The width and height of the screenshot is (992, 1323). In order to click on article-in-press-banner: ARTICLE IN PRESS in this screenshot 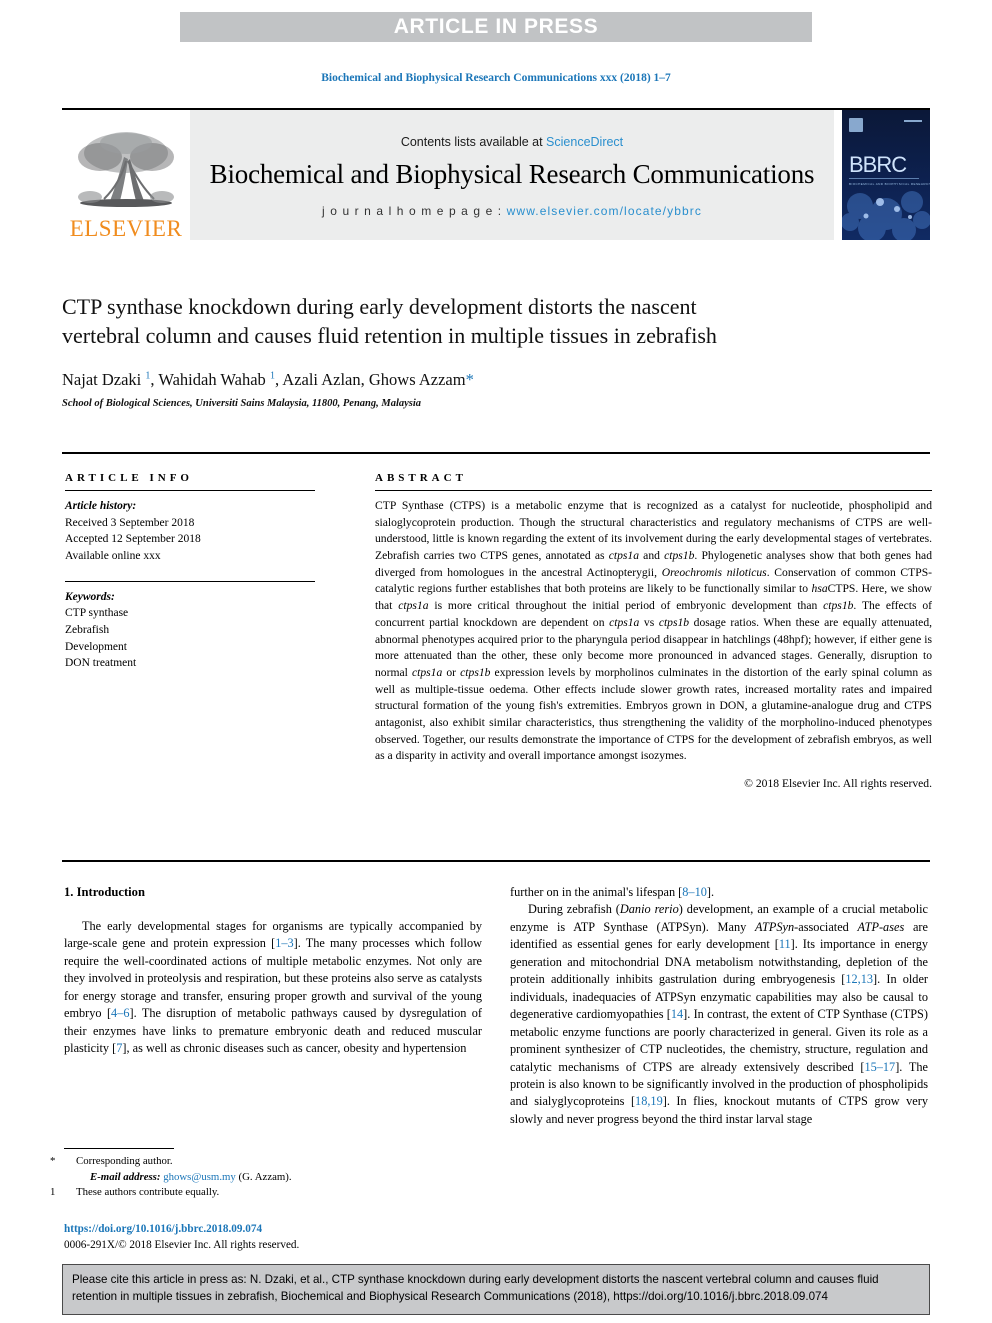, I will do `click(496, 27)`.